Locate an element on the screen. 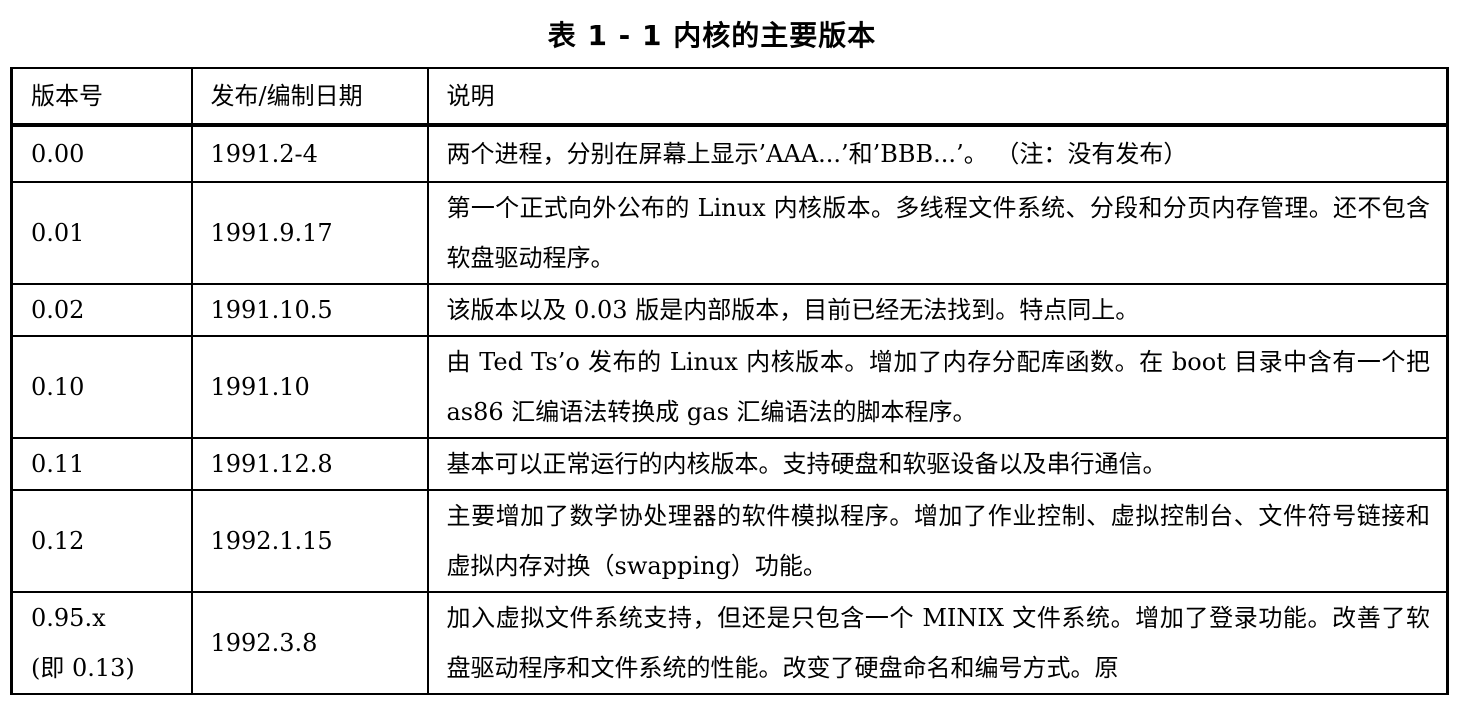  table-caption: 表 1 - 1 内核的主要版本 is located at coordinates (712, 35).